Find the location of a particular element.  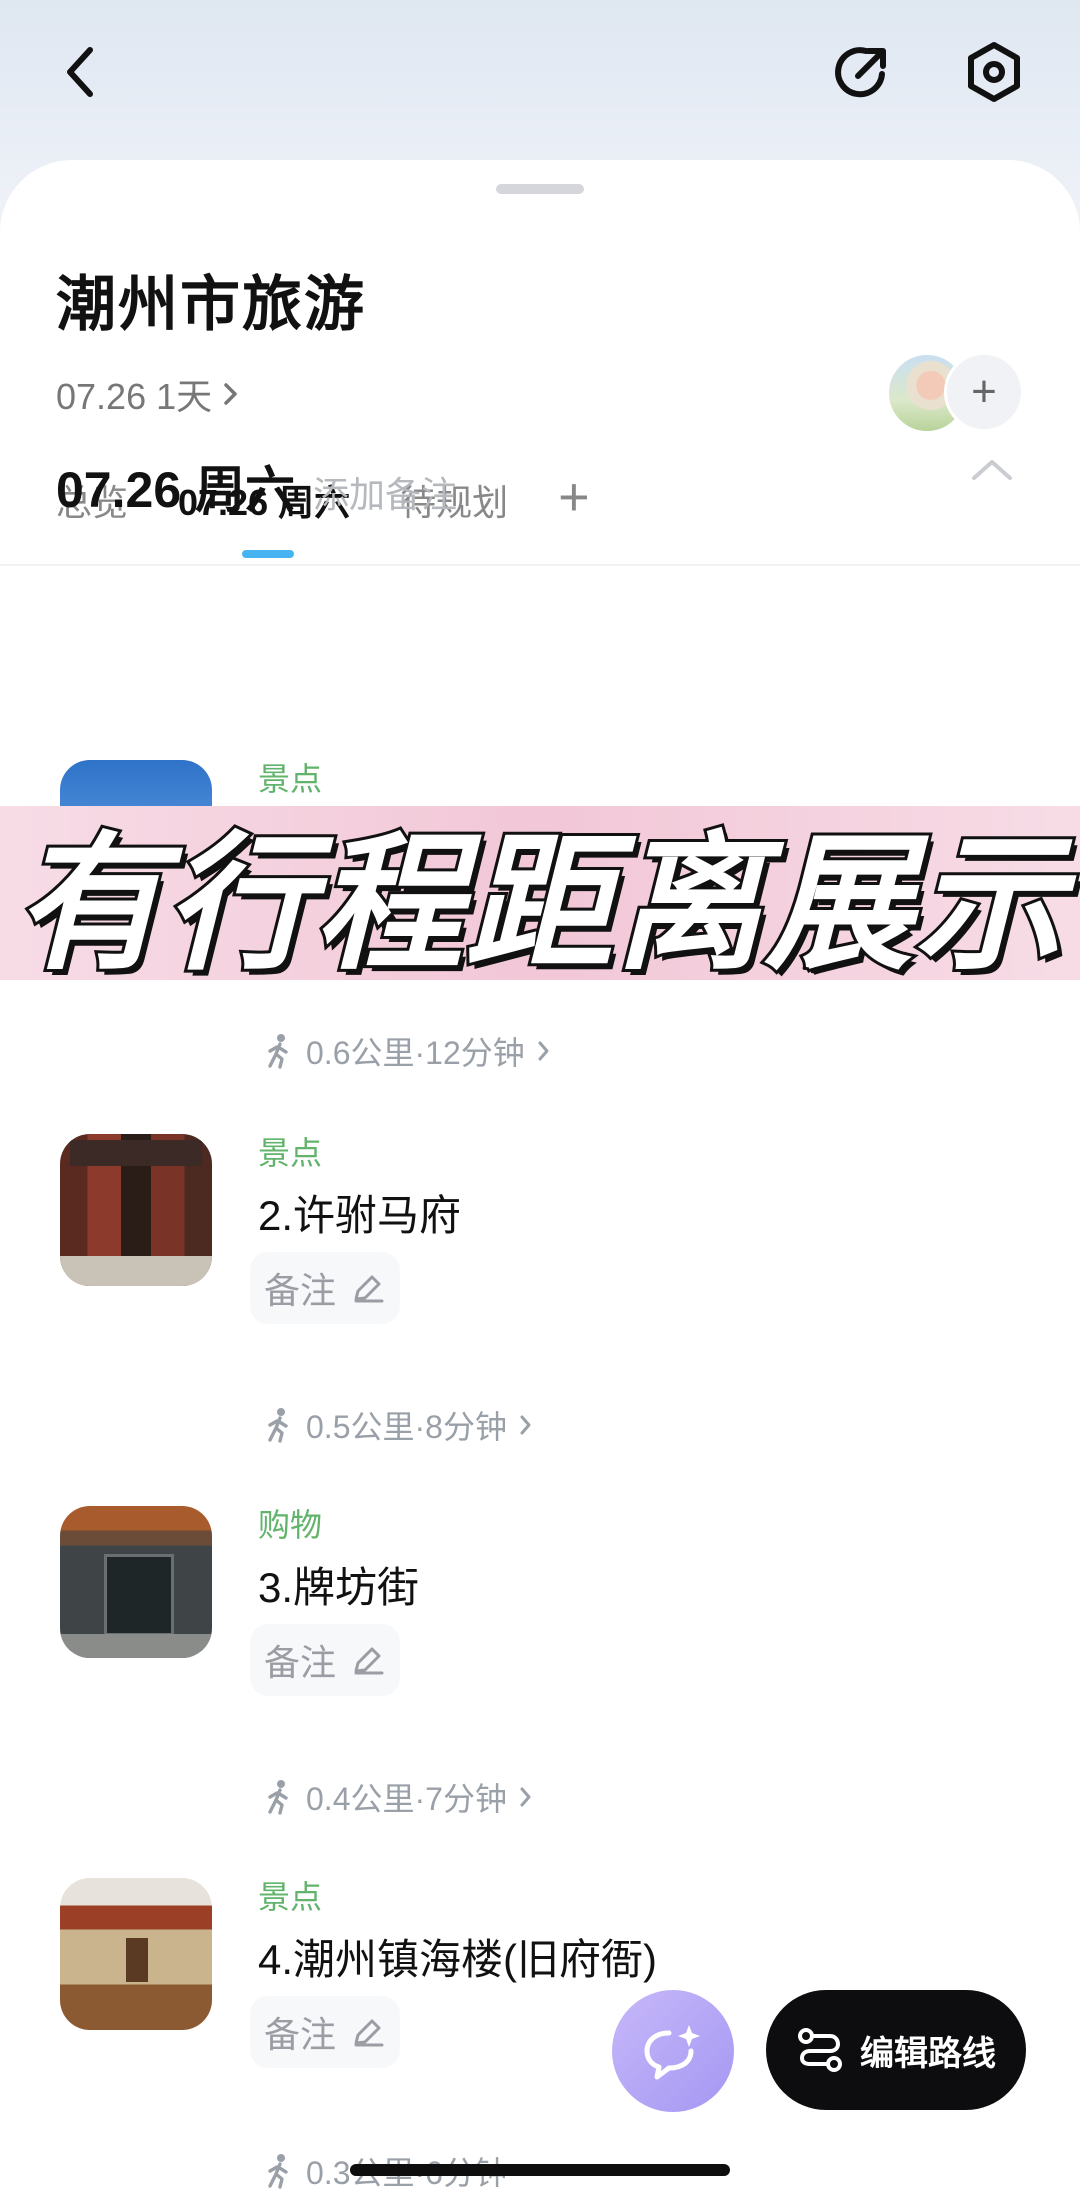

list-item: 景点 2.许驸马府 备注 is located at coordinates (540, 1234).